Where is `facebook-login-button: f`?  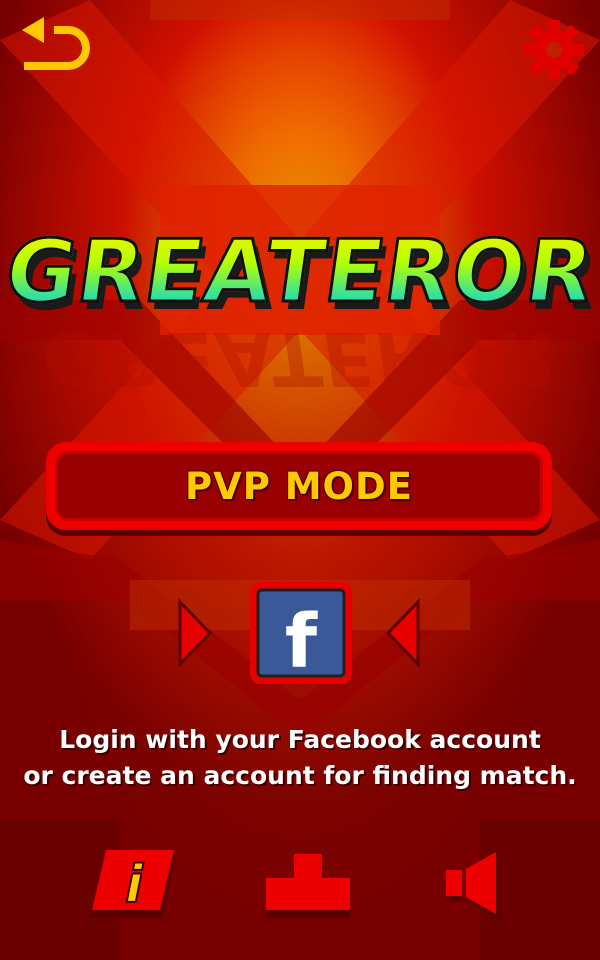 facebook-login-button: f is located at coordinates (301, 633).